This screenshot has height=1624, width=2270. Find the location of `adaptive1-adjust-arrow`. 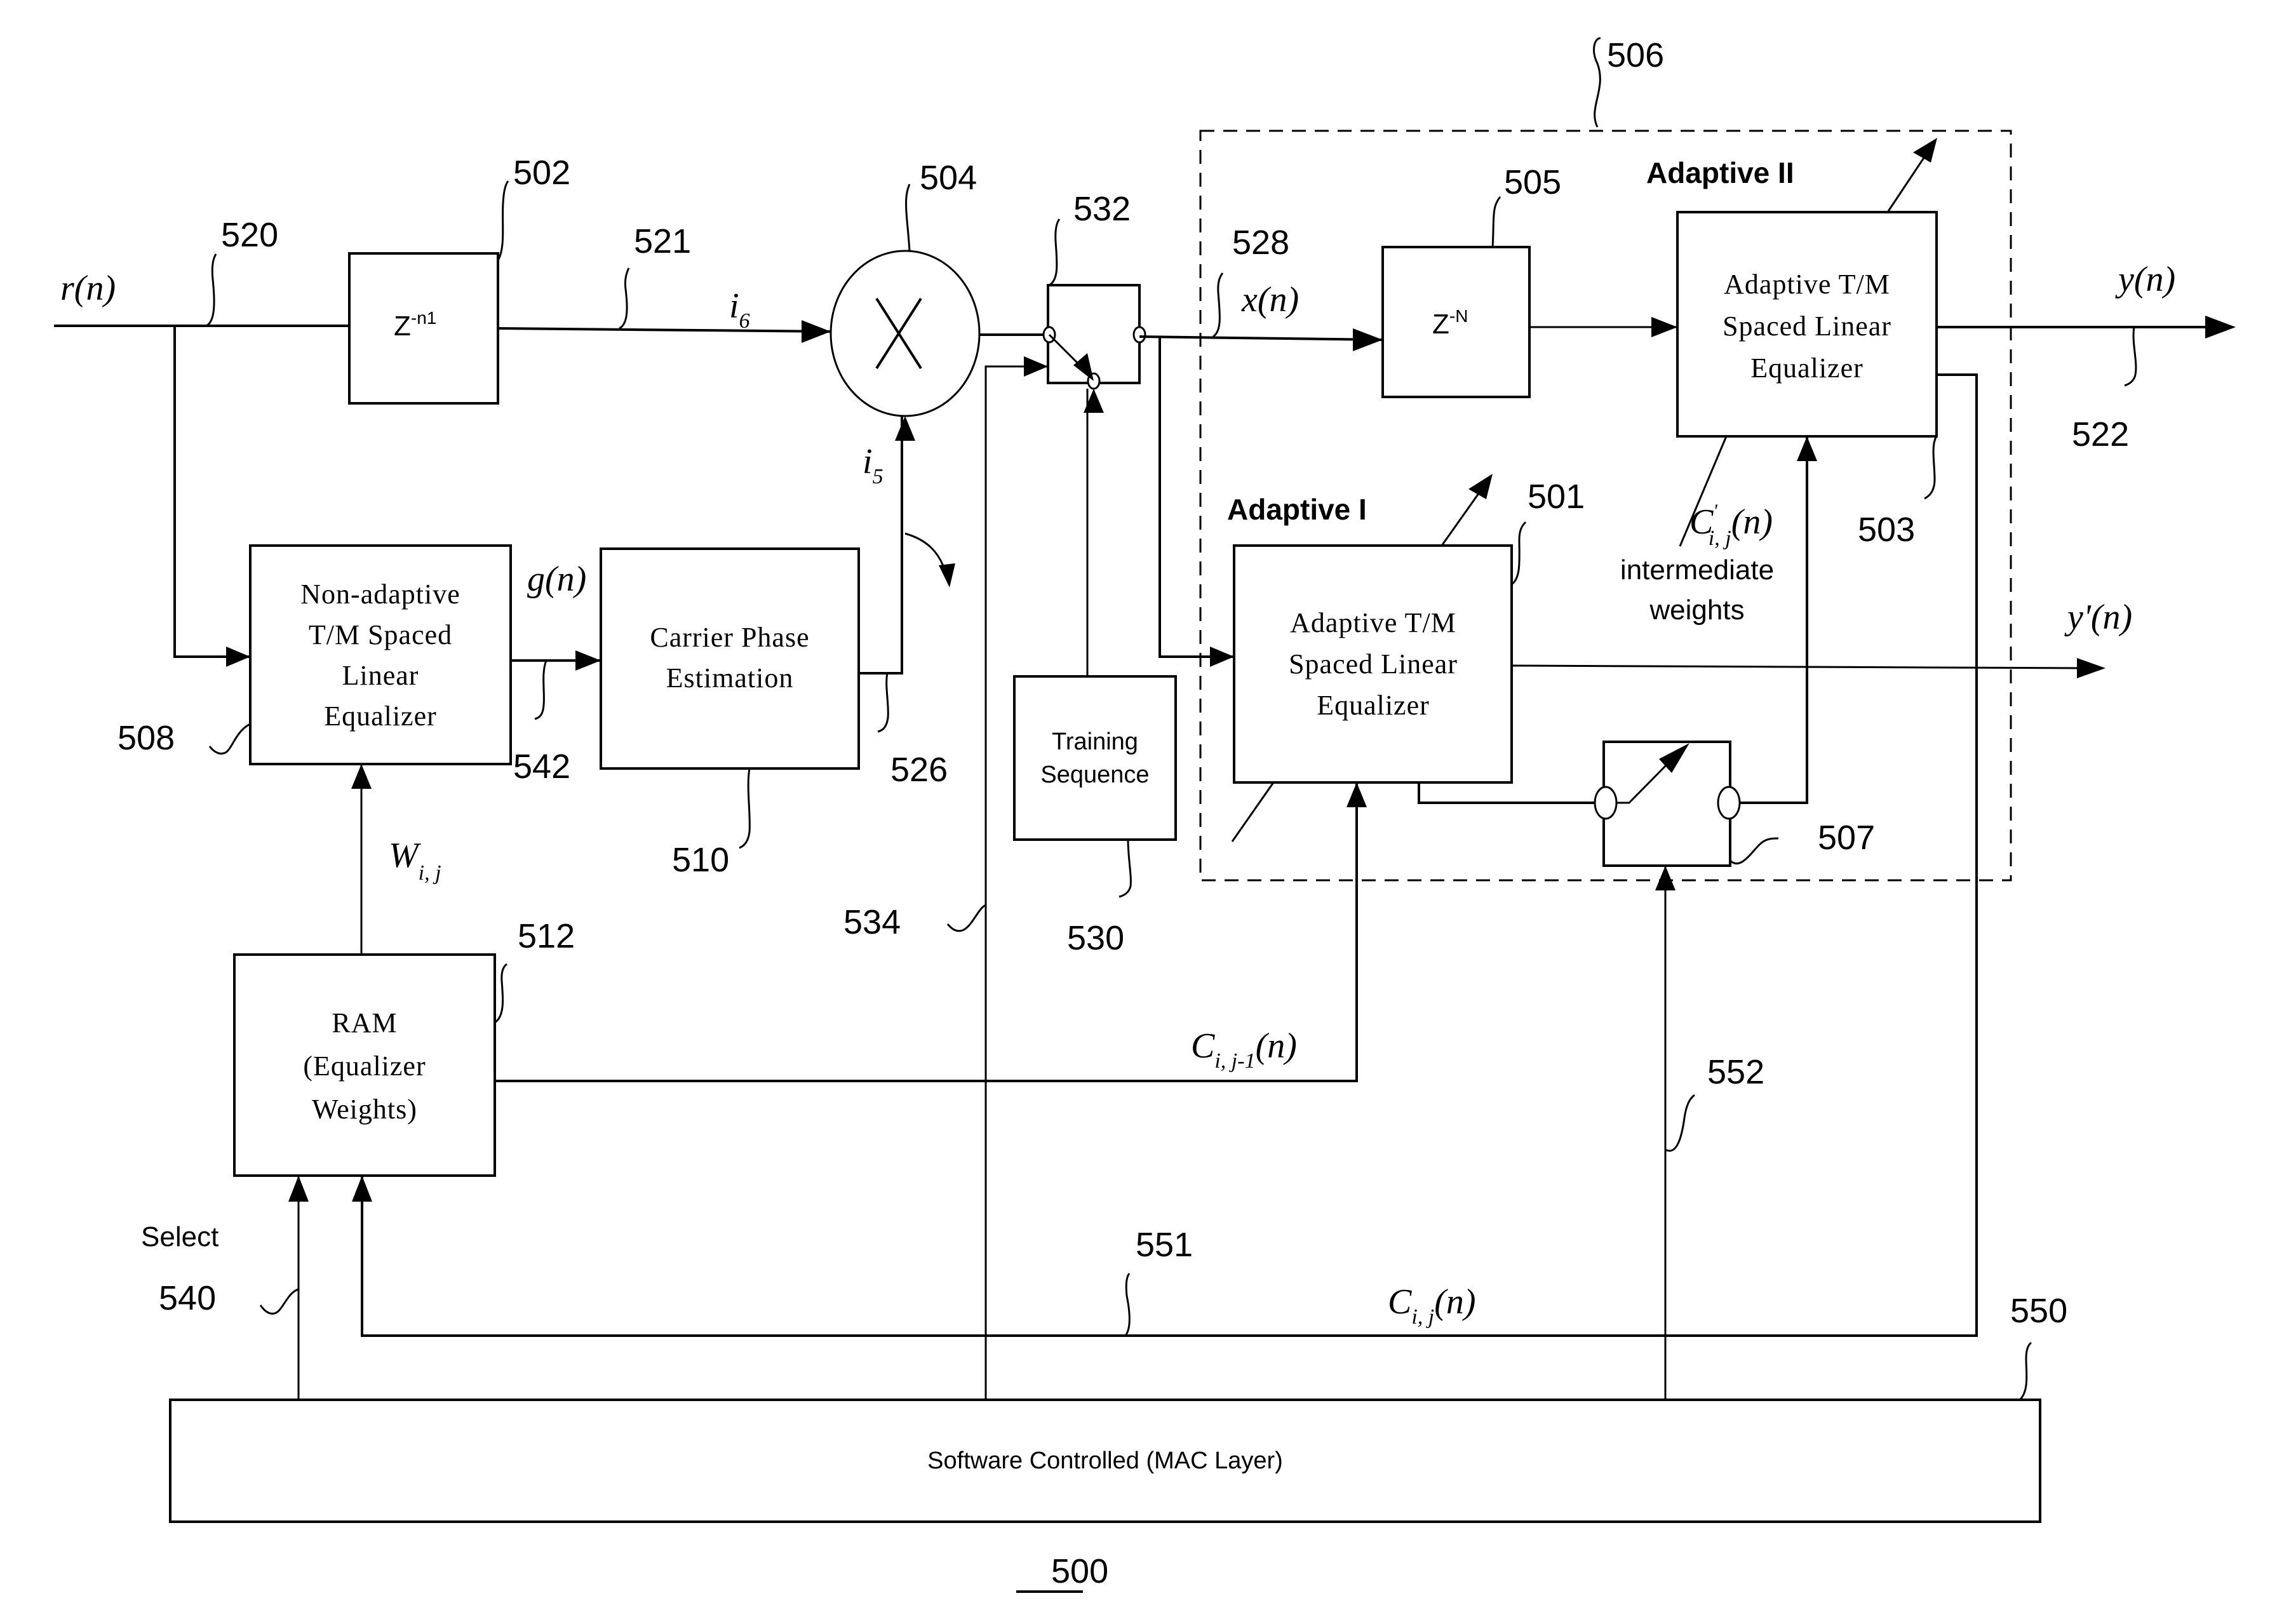

adaptive1-adjust-arrow is located at coordinates (1480, 486).